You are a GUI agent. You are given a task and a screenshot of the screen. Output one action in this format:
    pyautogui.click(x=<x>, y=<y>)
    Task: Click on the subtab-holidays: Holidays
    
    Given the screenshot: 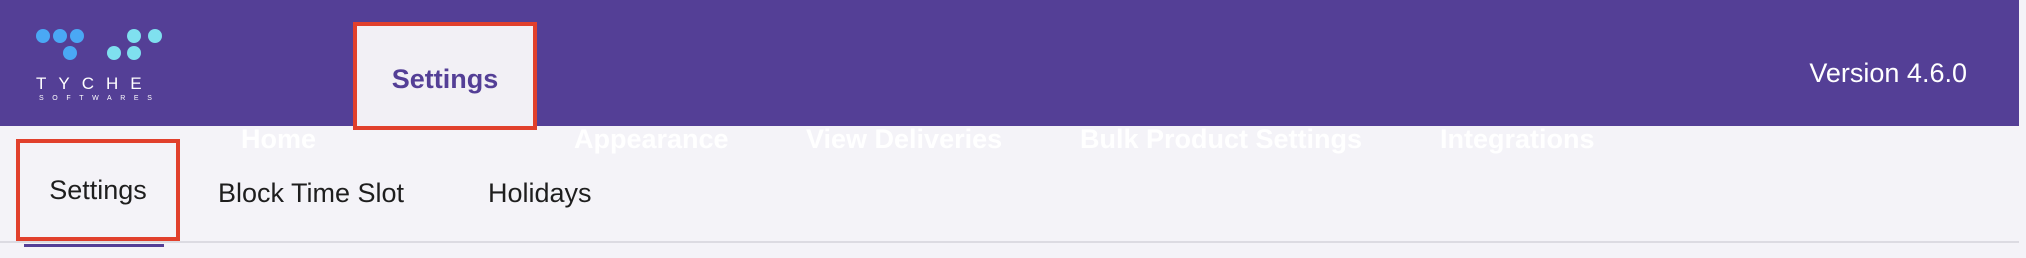 What is the action you would take?
    pyautogui.click(x=540, y=193)
    